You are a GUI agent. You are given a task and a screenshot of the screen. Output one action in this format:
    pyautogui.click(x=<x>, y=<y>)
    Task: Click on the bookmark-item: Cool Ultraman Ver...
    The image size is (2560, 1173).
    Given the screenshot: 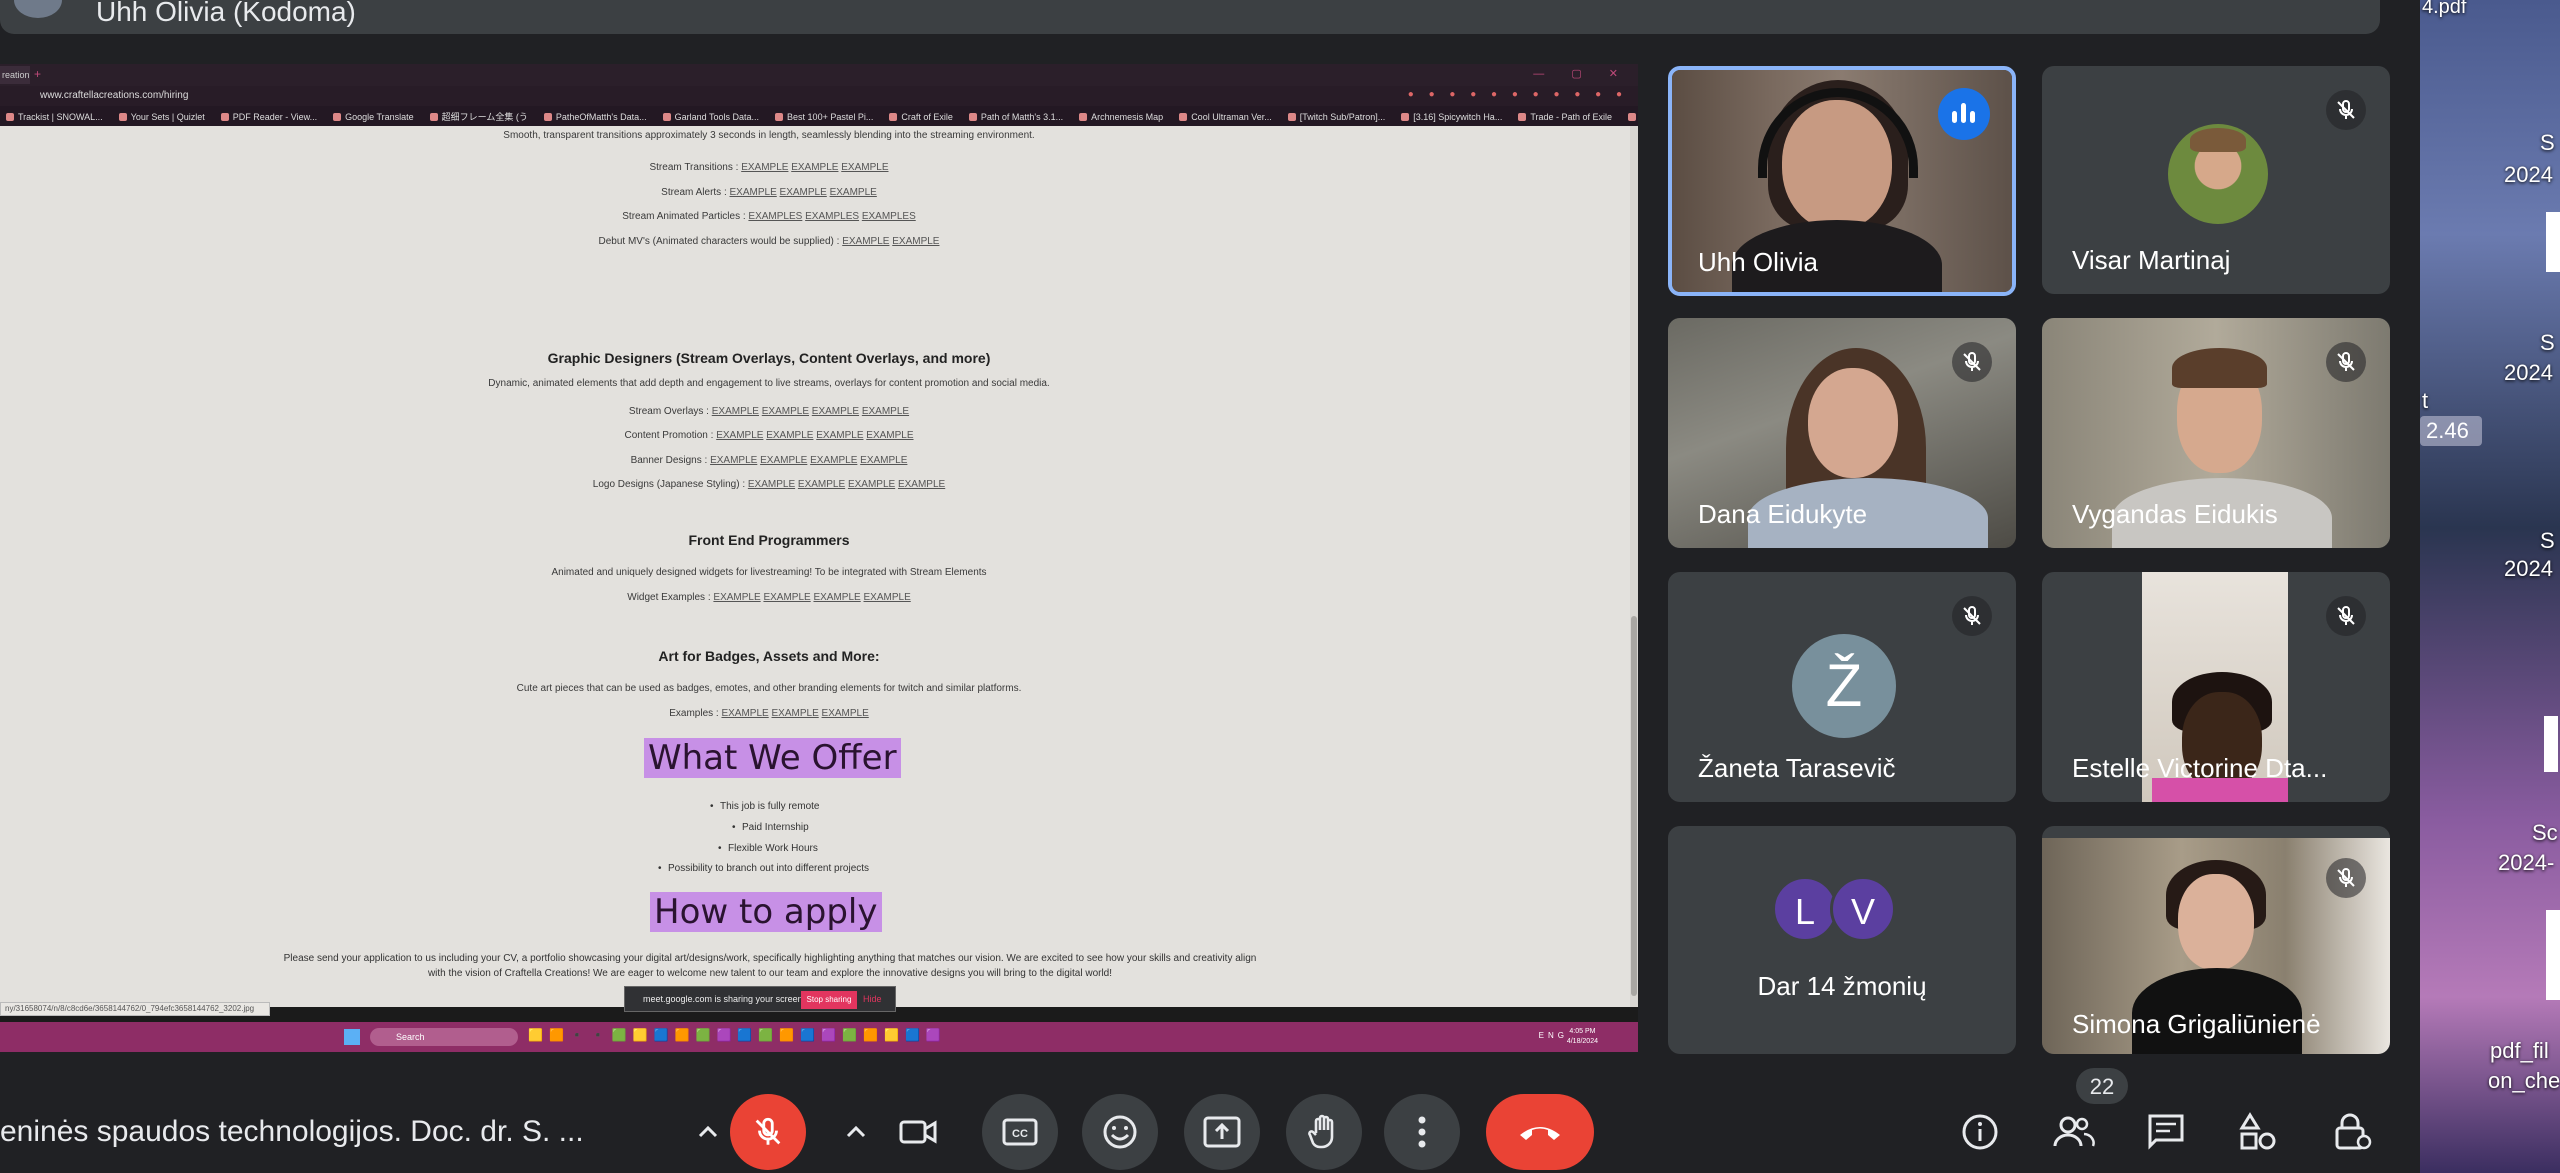 What is the action you would take?
    pyautogui.click(x=1225, y=117)
    